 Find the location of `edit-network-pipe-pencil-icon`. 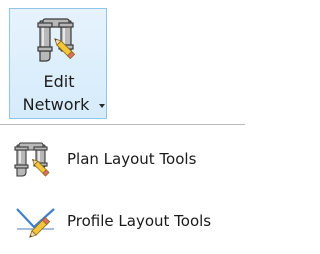

edit-network-pipe-pencil-icon is located at coordinates (56, 40).